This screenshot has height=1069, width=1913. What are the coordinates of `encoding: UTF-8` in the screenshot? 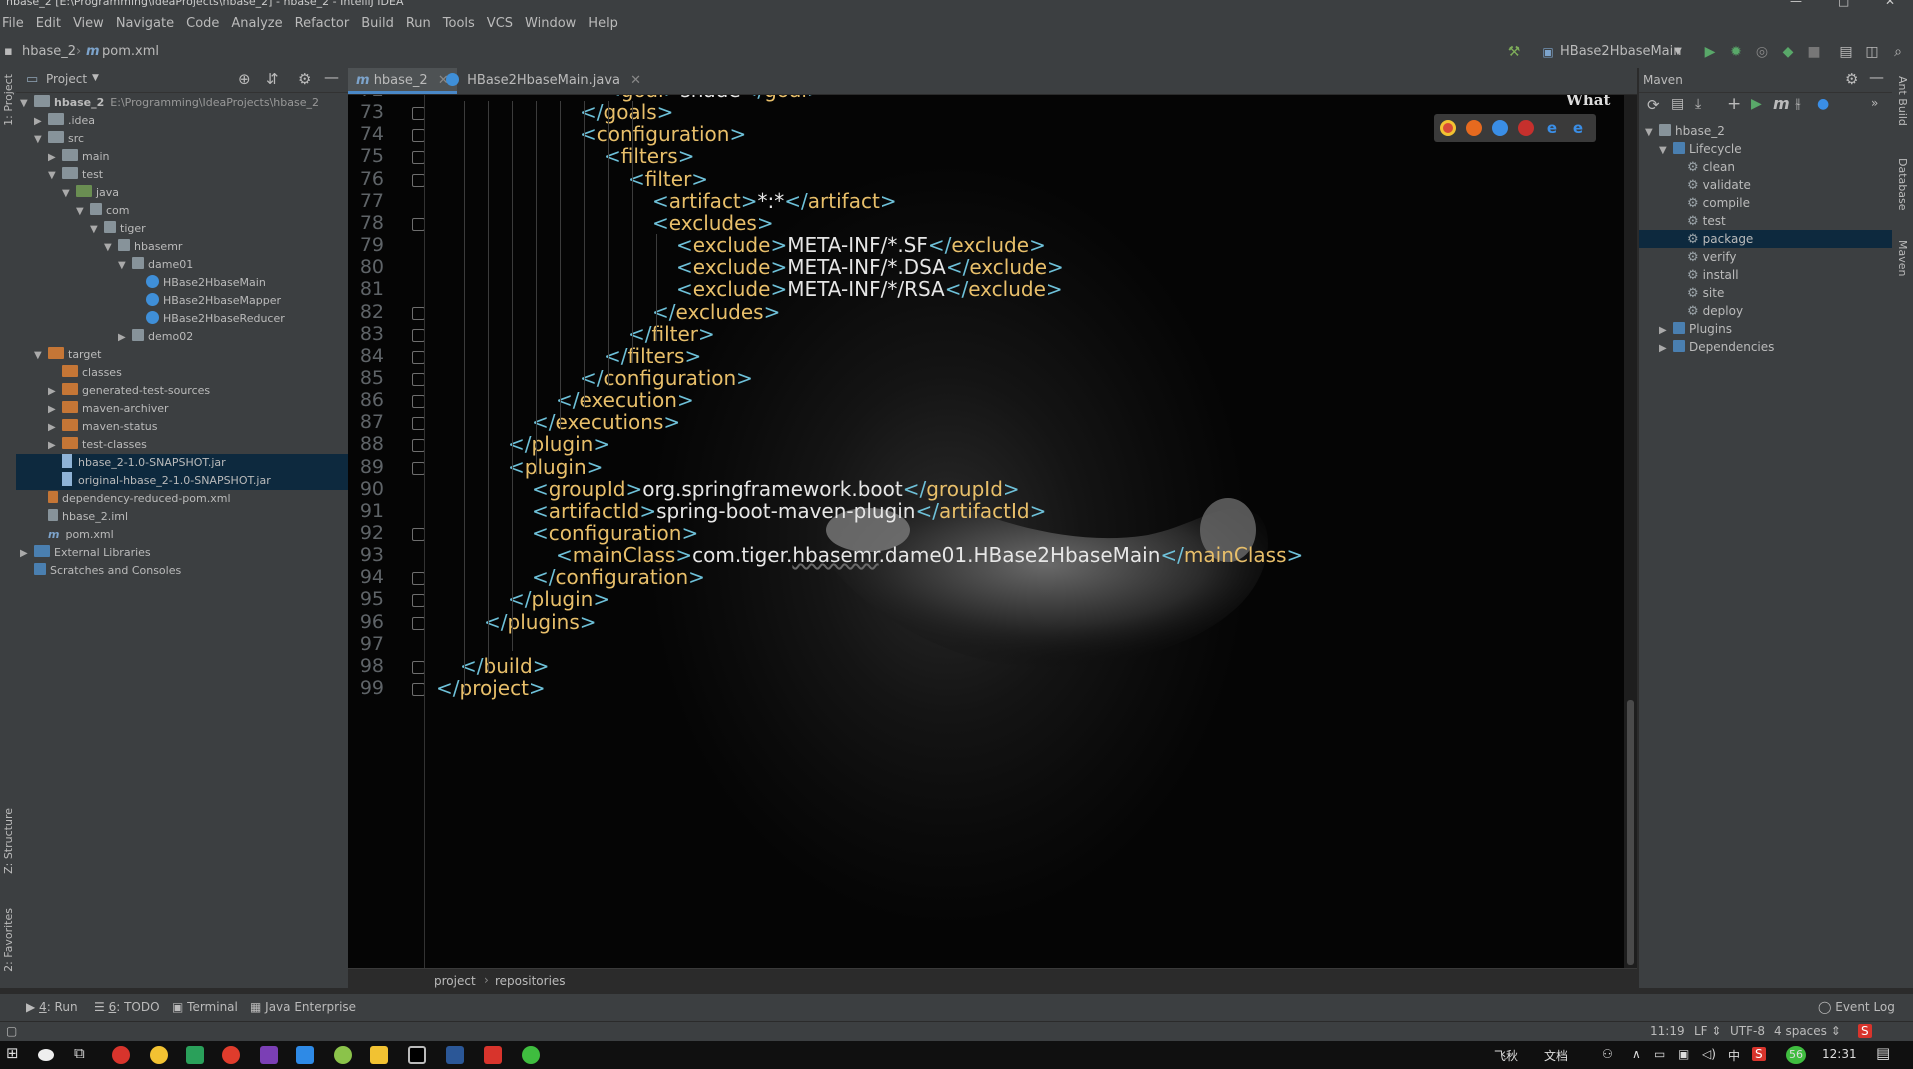 It's located at (1747, 1031).